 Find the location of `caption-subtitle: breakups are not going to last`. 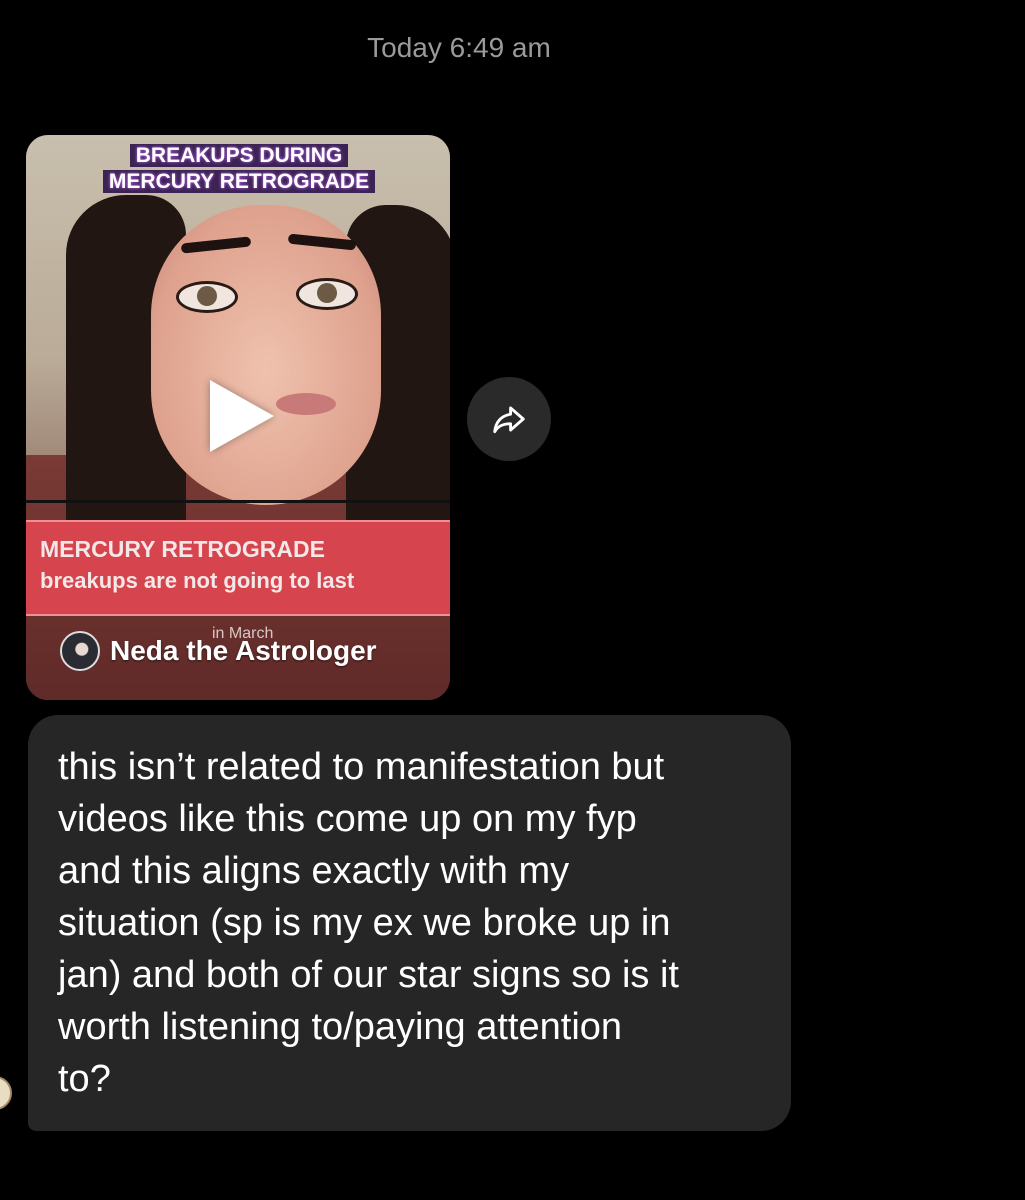

caption-subtitle: breakups are not going to last is located at coordinates (197, 580).